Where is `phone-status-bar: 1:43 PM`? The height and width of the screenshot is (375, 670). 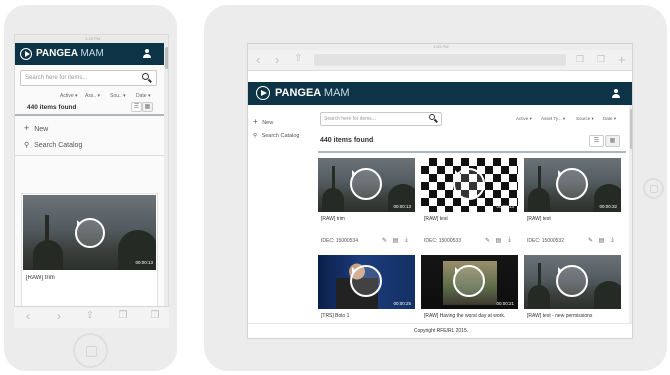 phone-status-bar: 1:43 PM is located at coordinates (91, 39).